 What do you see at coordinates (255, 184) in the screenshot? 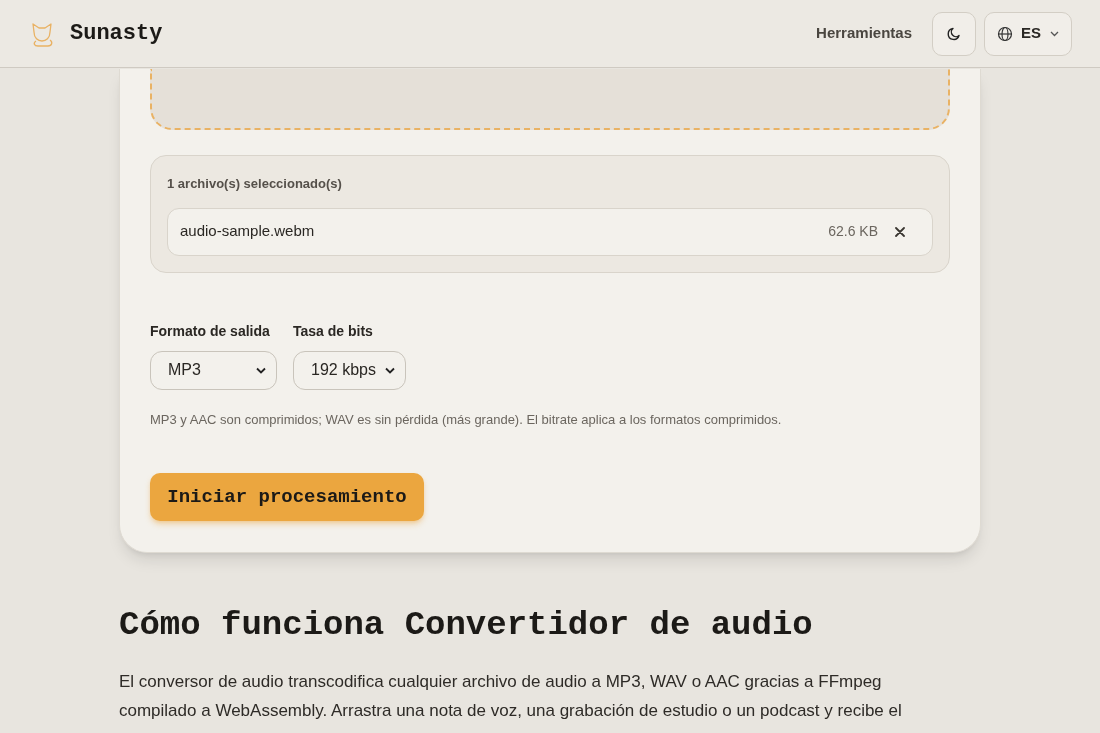
I see `files-count-label: 1 archivo(s) seleccionado(s)` at bounding box center [255, 184].